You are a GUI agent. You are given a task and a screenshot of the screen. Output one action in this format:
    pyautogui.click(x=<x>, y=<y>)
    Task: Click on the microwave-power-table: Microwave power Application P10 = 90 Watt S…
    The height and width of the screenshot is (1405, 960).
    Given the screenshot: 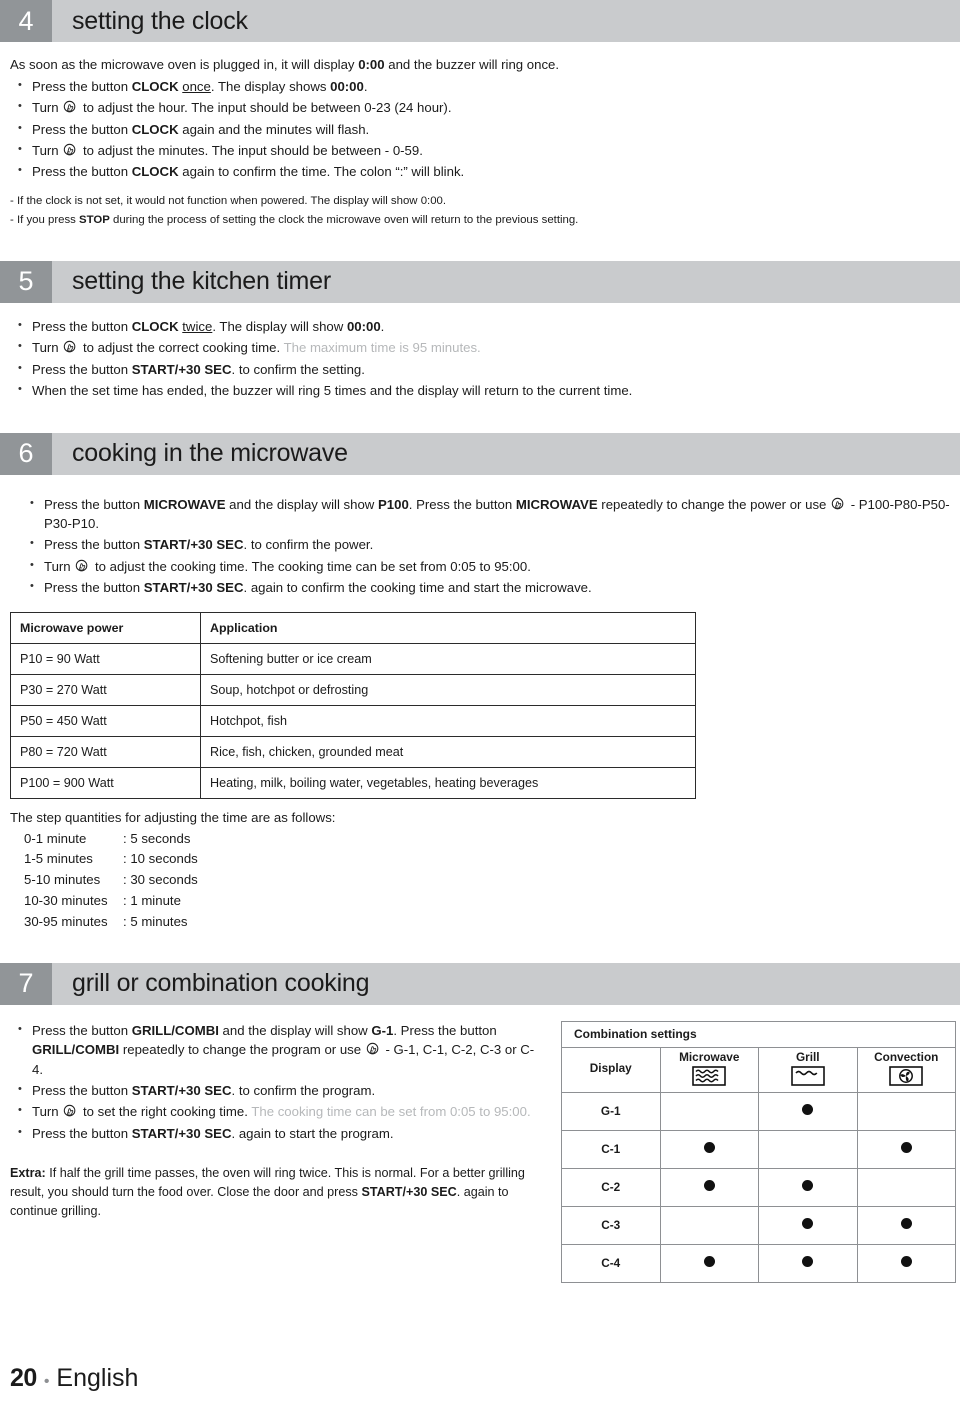 What is the action you would take?
    pyautogui.click(x=353, y=705)
    